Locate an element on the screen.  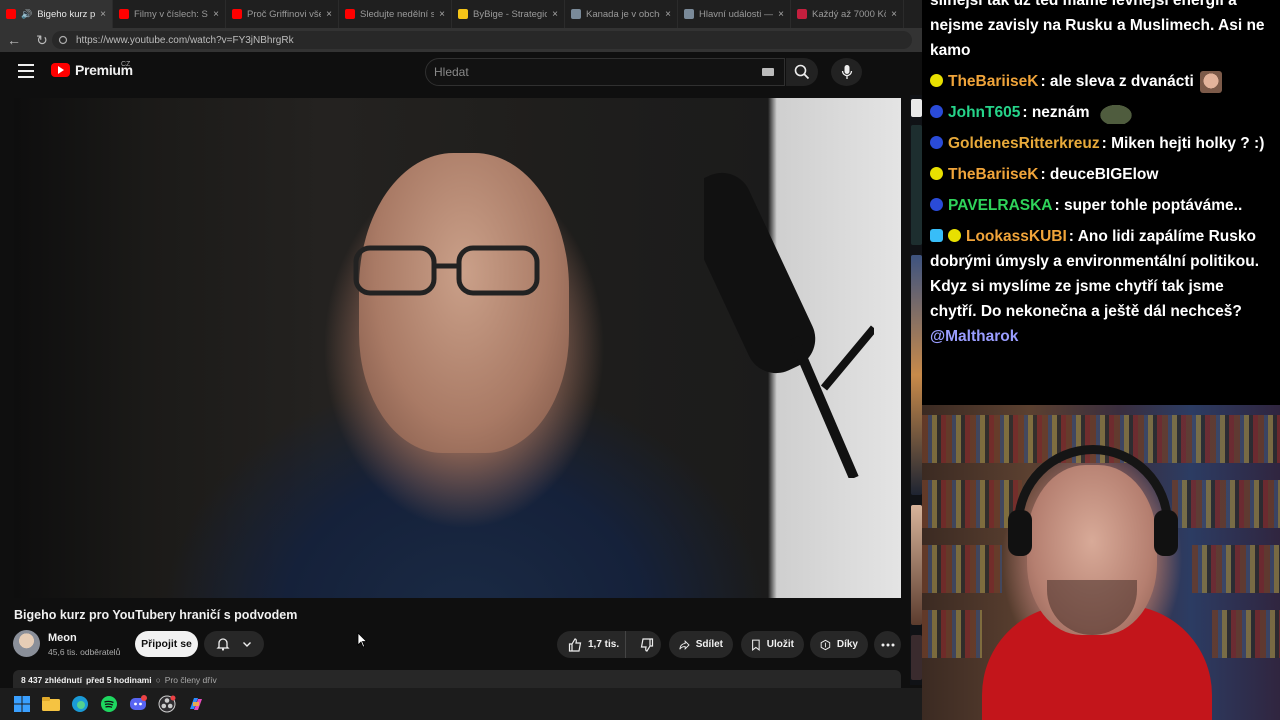
browser-tab: 🔊 Bigeho kurz pro YouTubery × is located at coordinates (56, 14).